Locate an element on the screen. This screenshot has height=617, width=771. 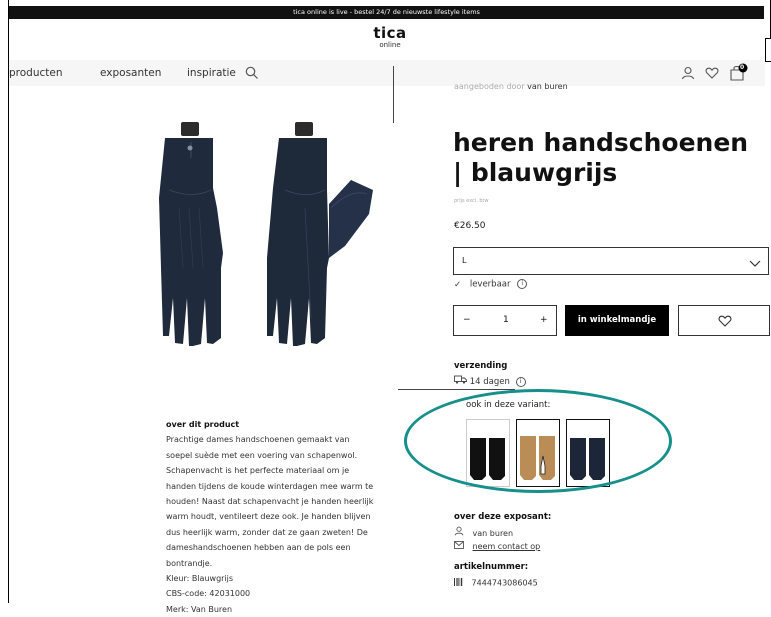
shipping-days: 14 dagen i is located at coordinates (490, 381).